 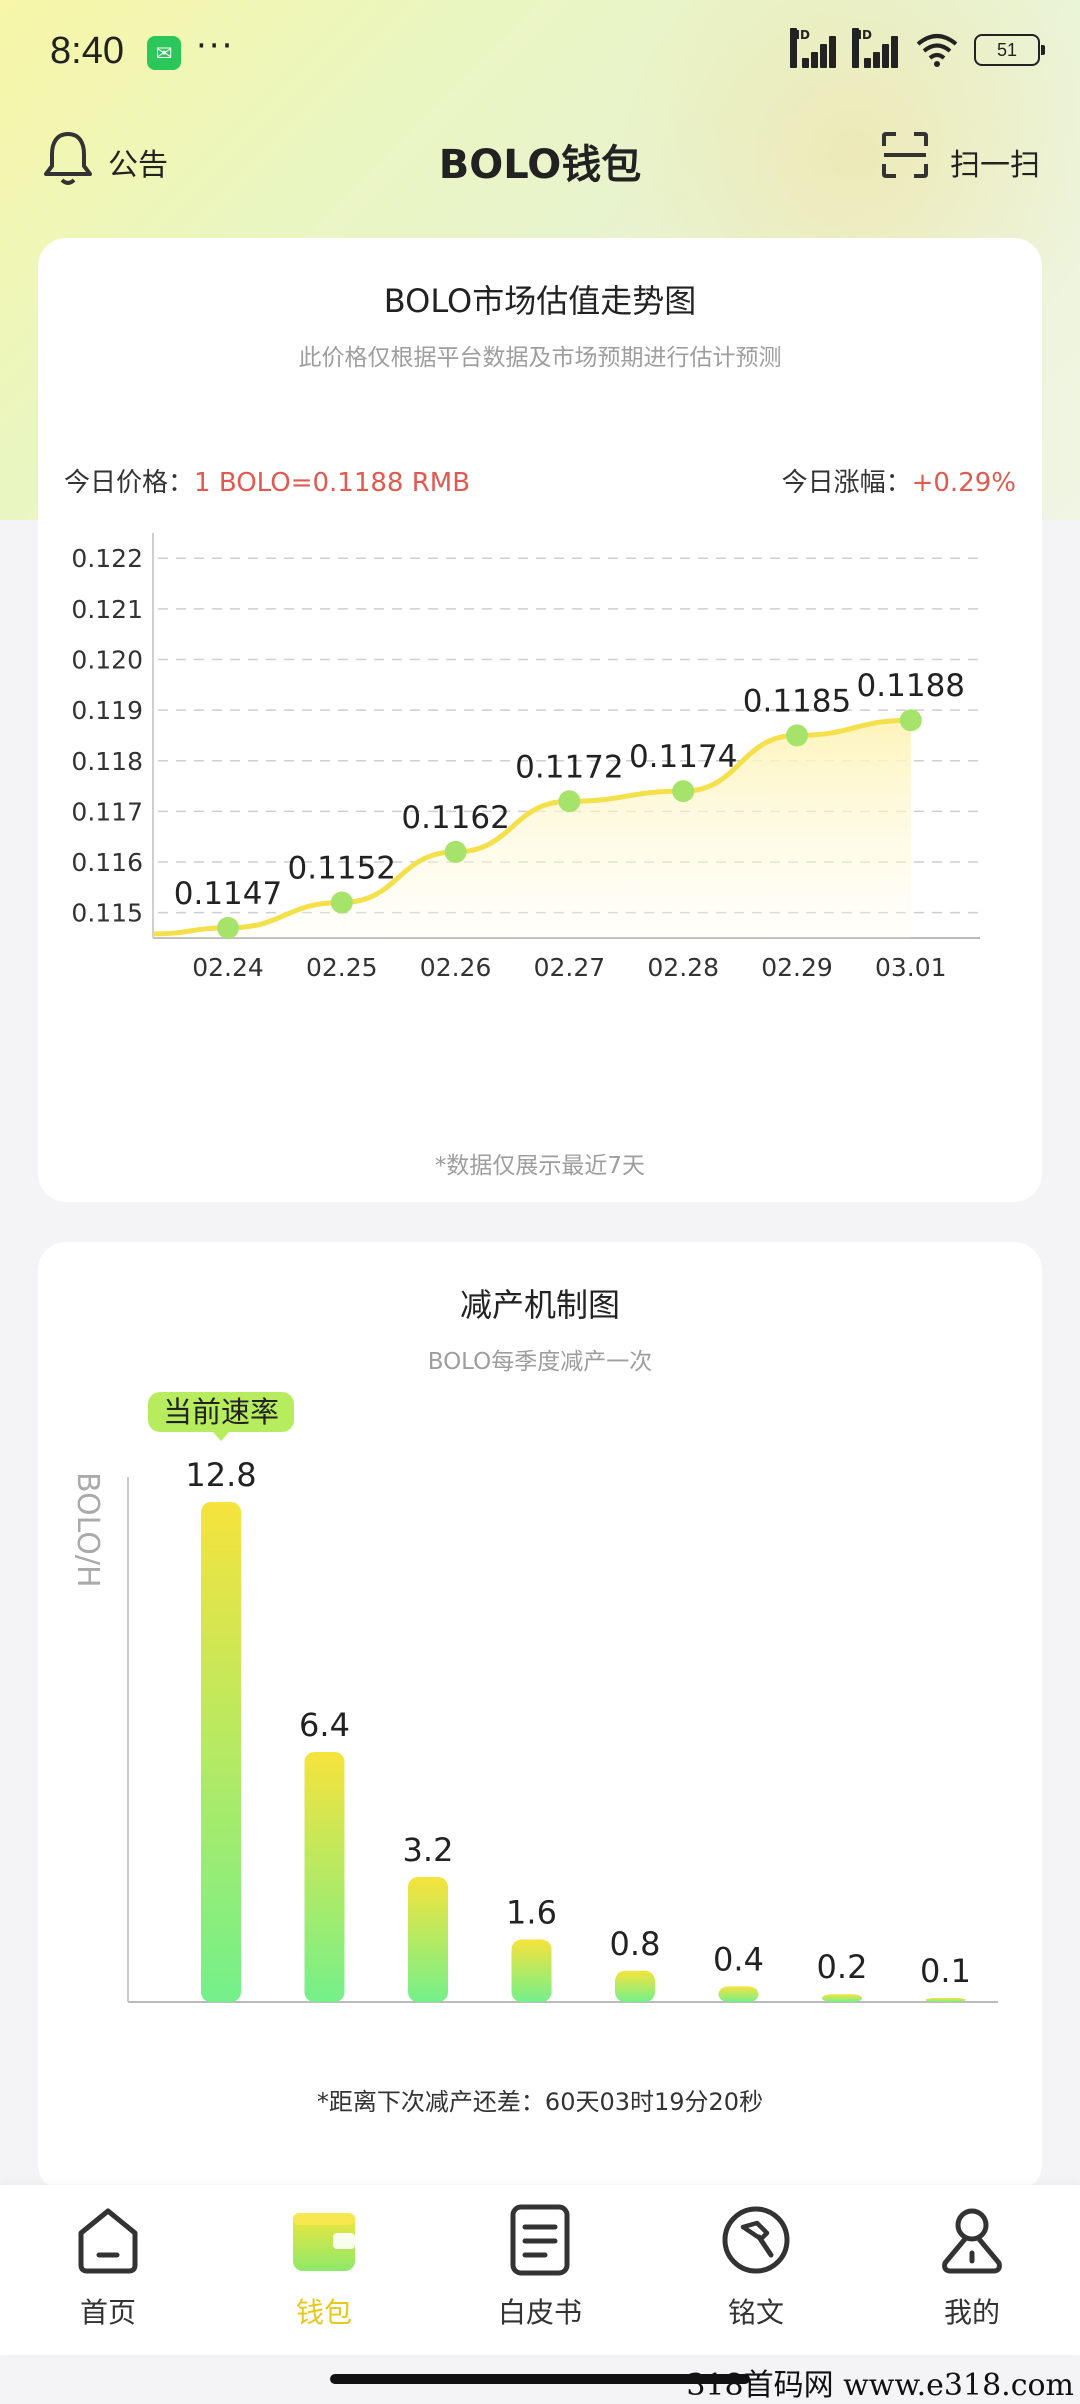 I want to click on status-right: HD HD 51, so click(x=917, y=48).